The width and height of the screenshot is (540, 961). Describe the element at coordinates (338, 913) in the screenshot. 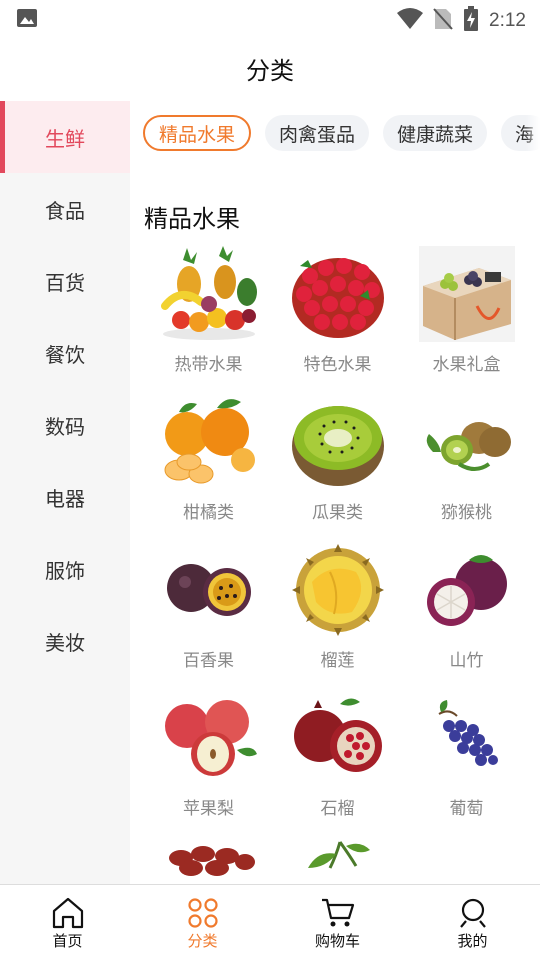

I see `cart-icon` at that location.